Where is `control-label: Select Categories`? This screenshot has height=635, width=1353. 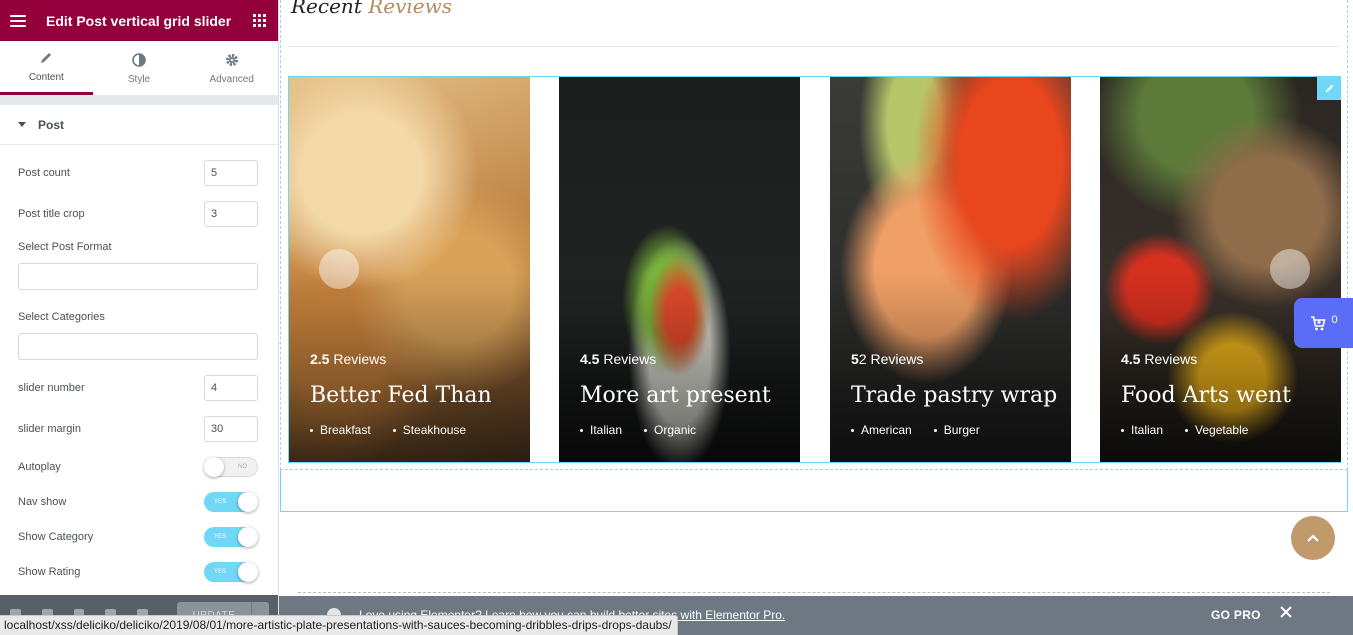 control-label: Select Categories is located at coordinates (61, 317).